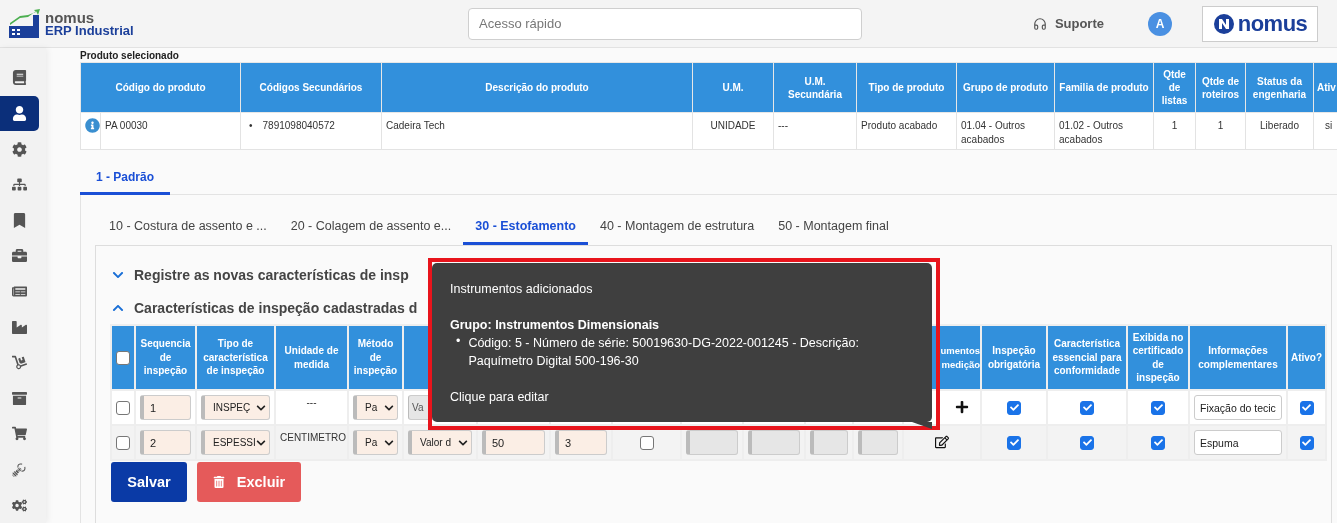 This screenshot has width=1337, height=523. What do you see at coordinates (19, 398) in the screenshot?
I see `archive-icon` at bounding box center [19, 398].